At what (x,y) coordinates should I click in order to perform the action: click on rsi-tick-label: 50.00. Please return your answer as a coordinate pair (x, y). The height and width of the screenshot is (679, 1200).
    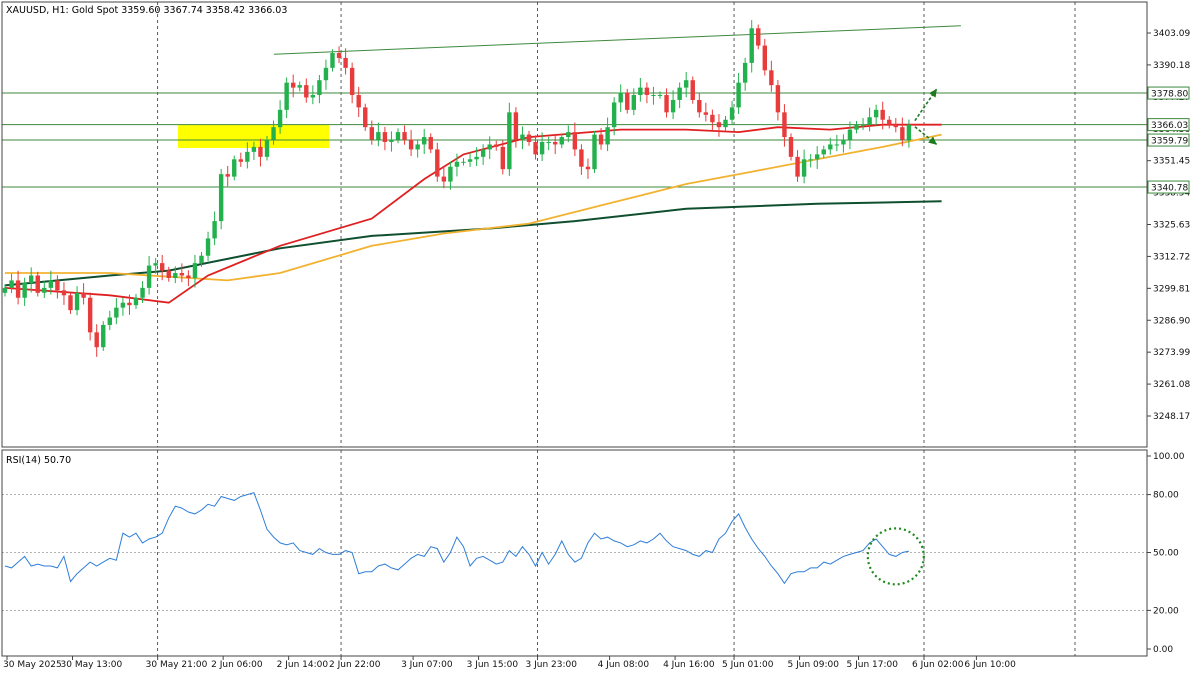
    Looking at the image, I should click on (1166, 554).